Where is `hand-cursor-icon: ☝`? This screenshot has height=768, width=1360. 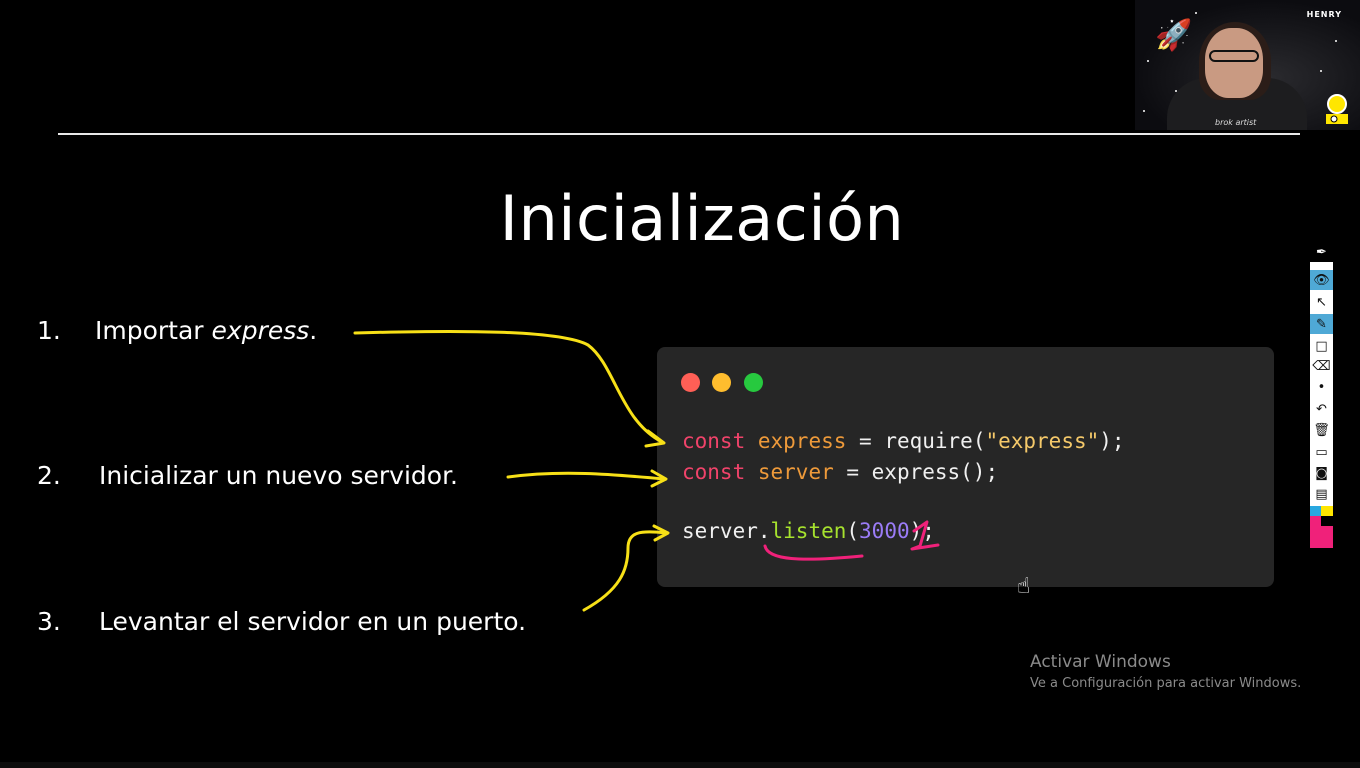
hand-cursor-icon: ☝ is located at coordinates (1024, 586).